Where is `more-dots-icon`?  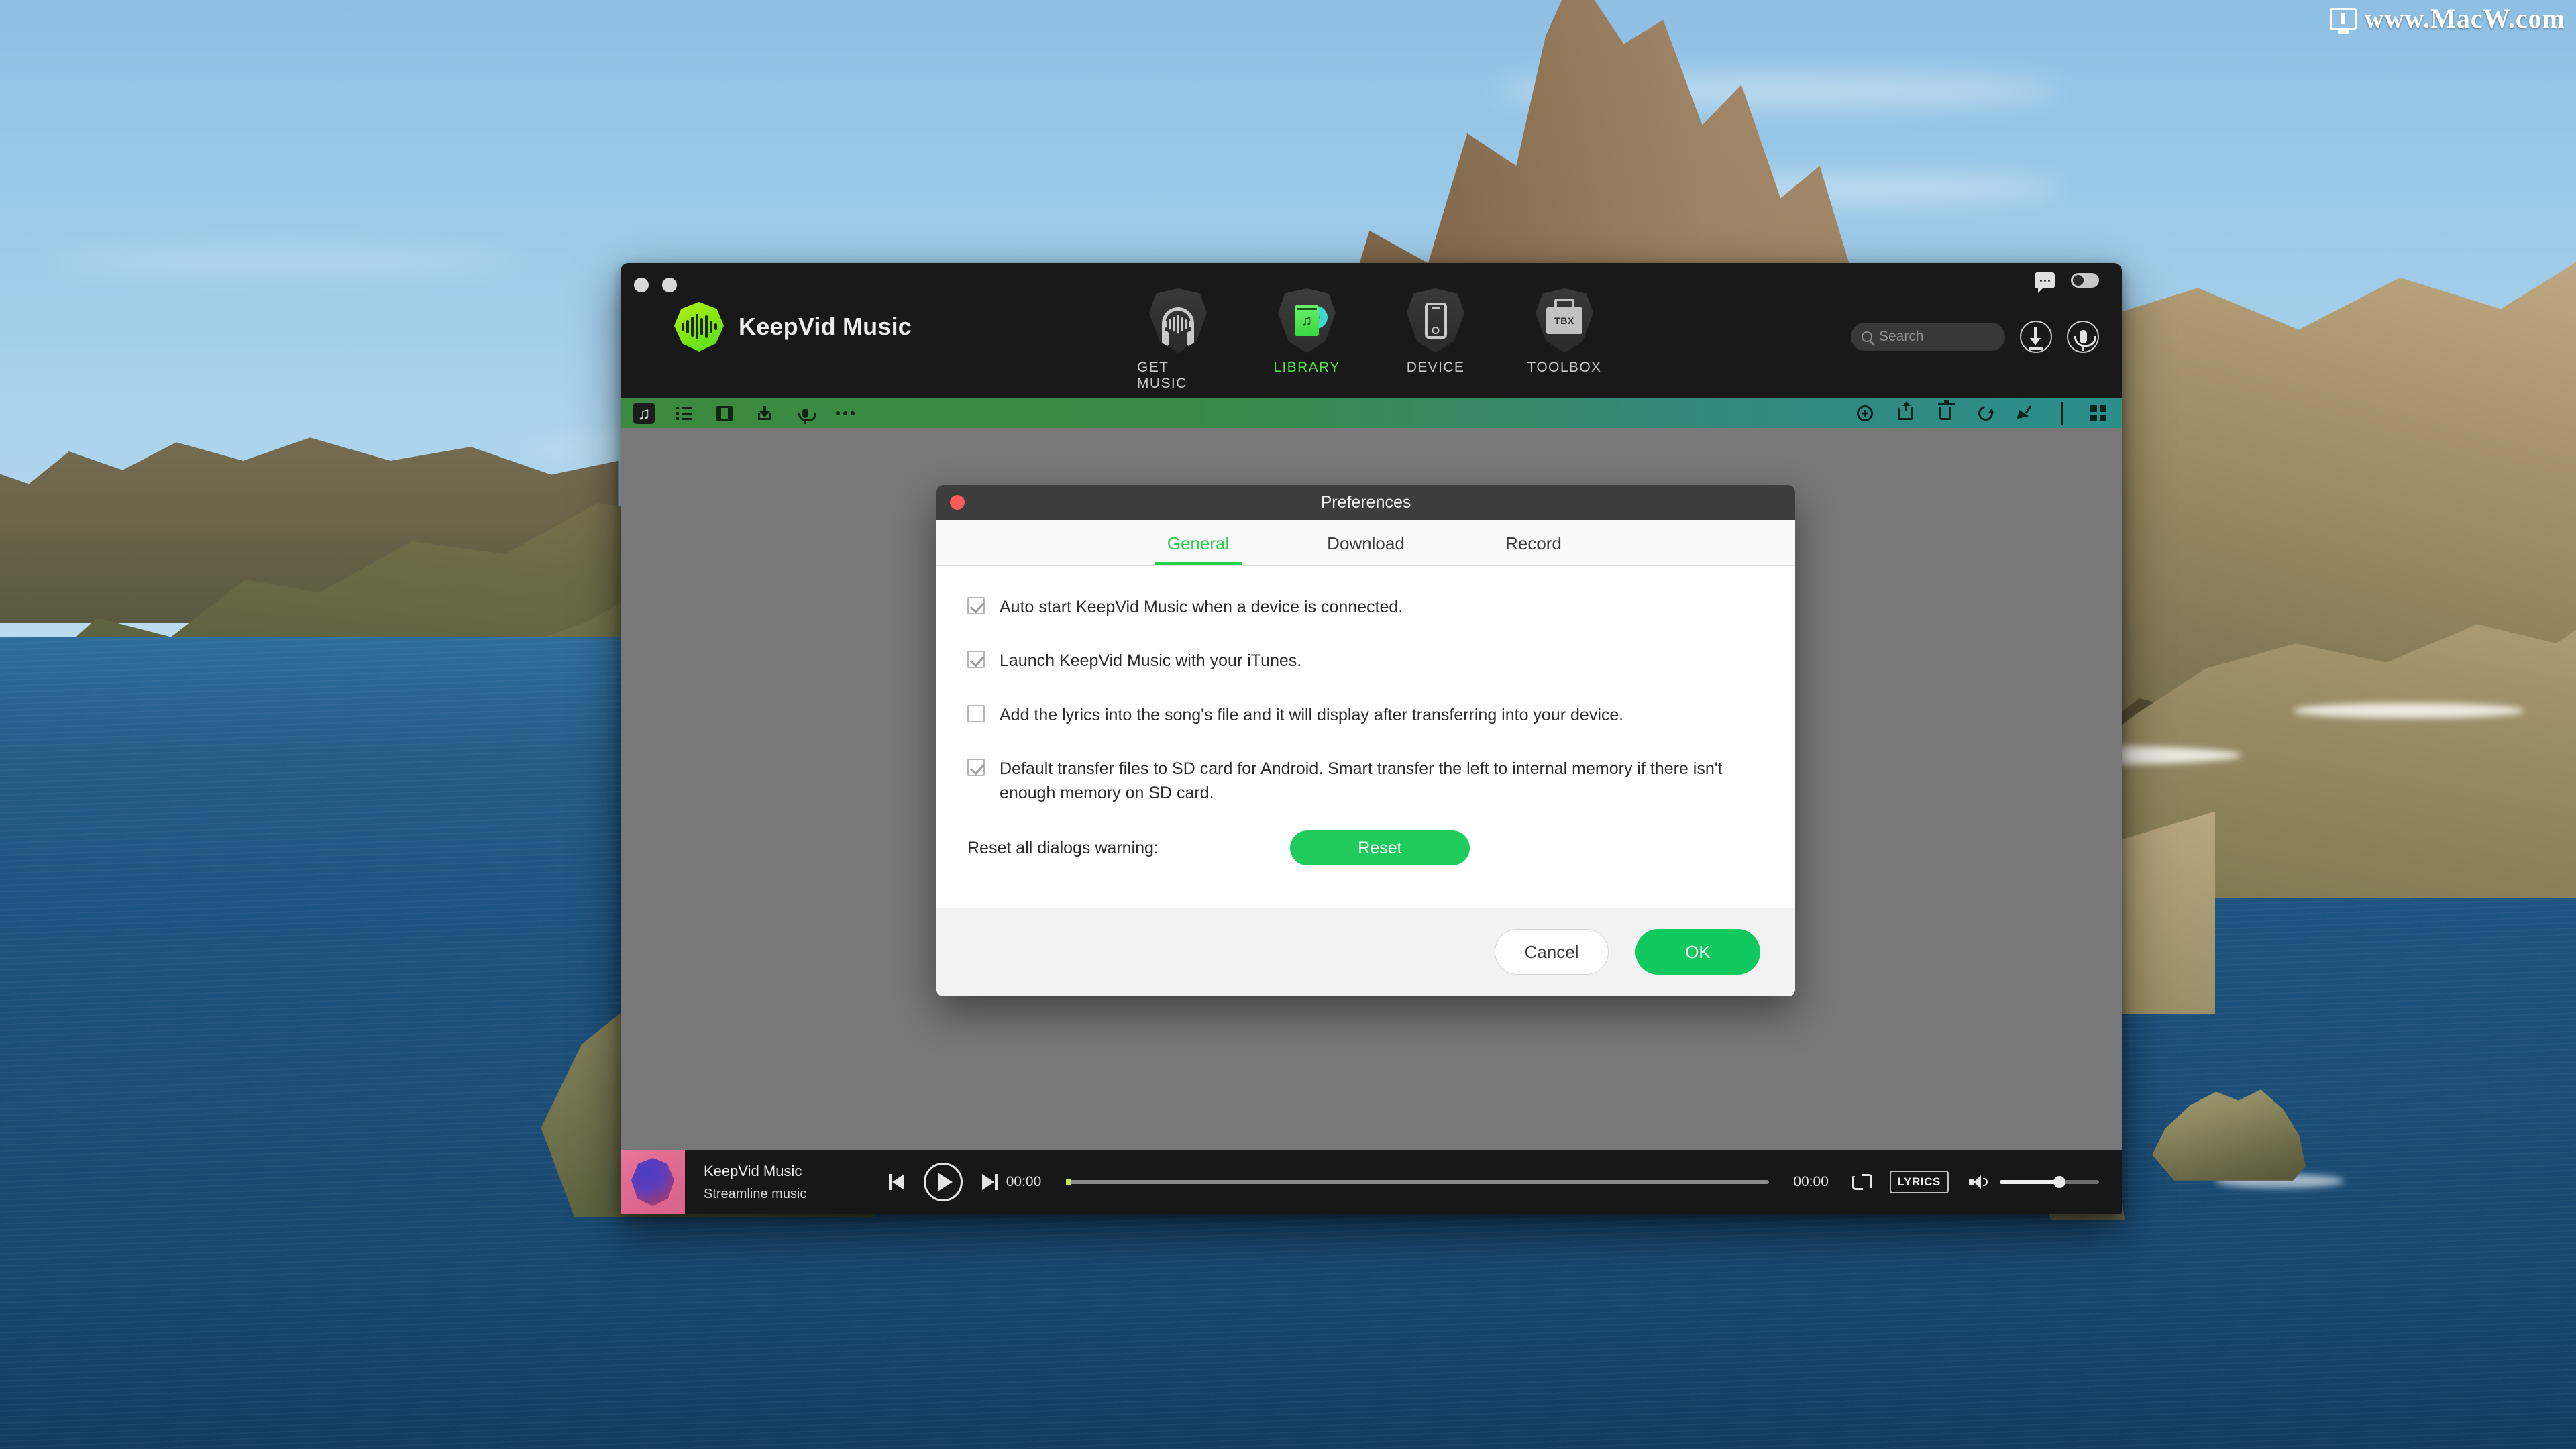 more-dots-icon is located at coordinates (845, 413).